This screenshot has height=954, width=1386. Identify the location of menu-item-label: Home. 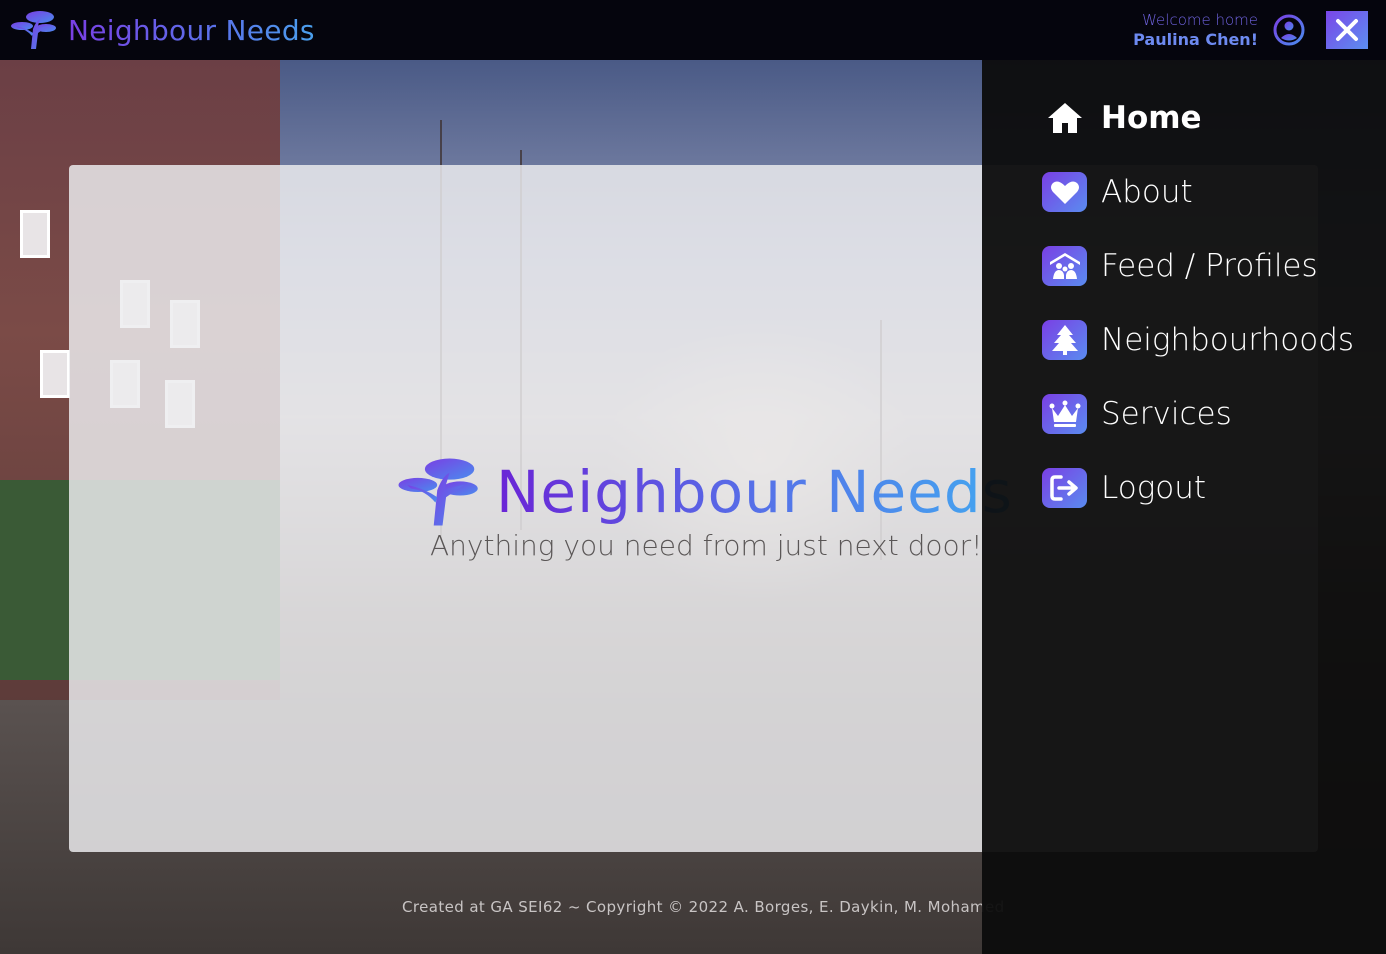
(1151, 118).